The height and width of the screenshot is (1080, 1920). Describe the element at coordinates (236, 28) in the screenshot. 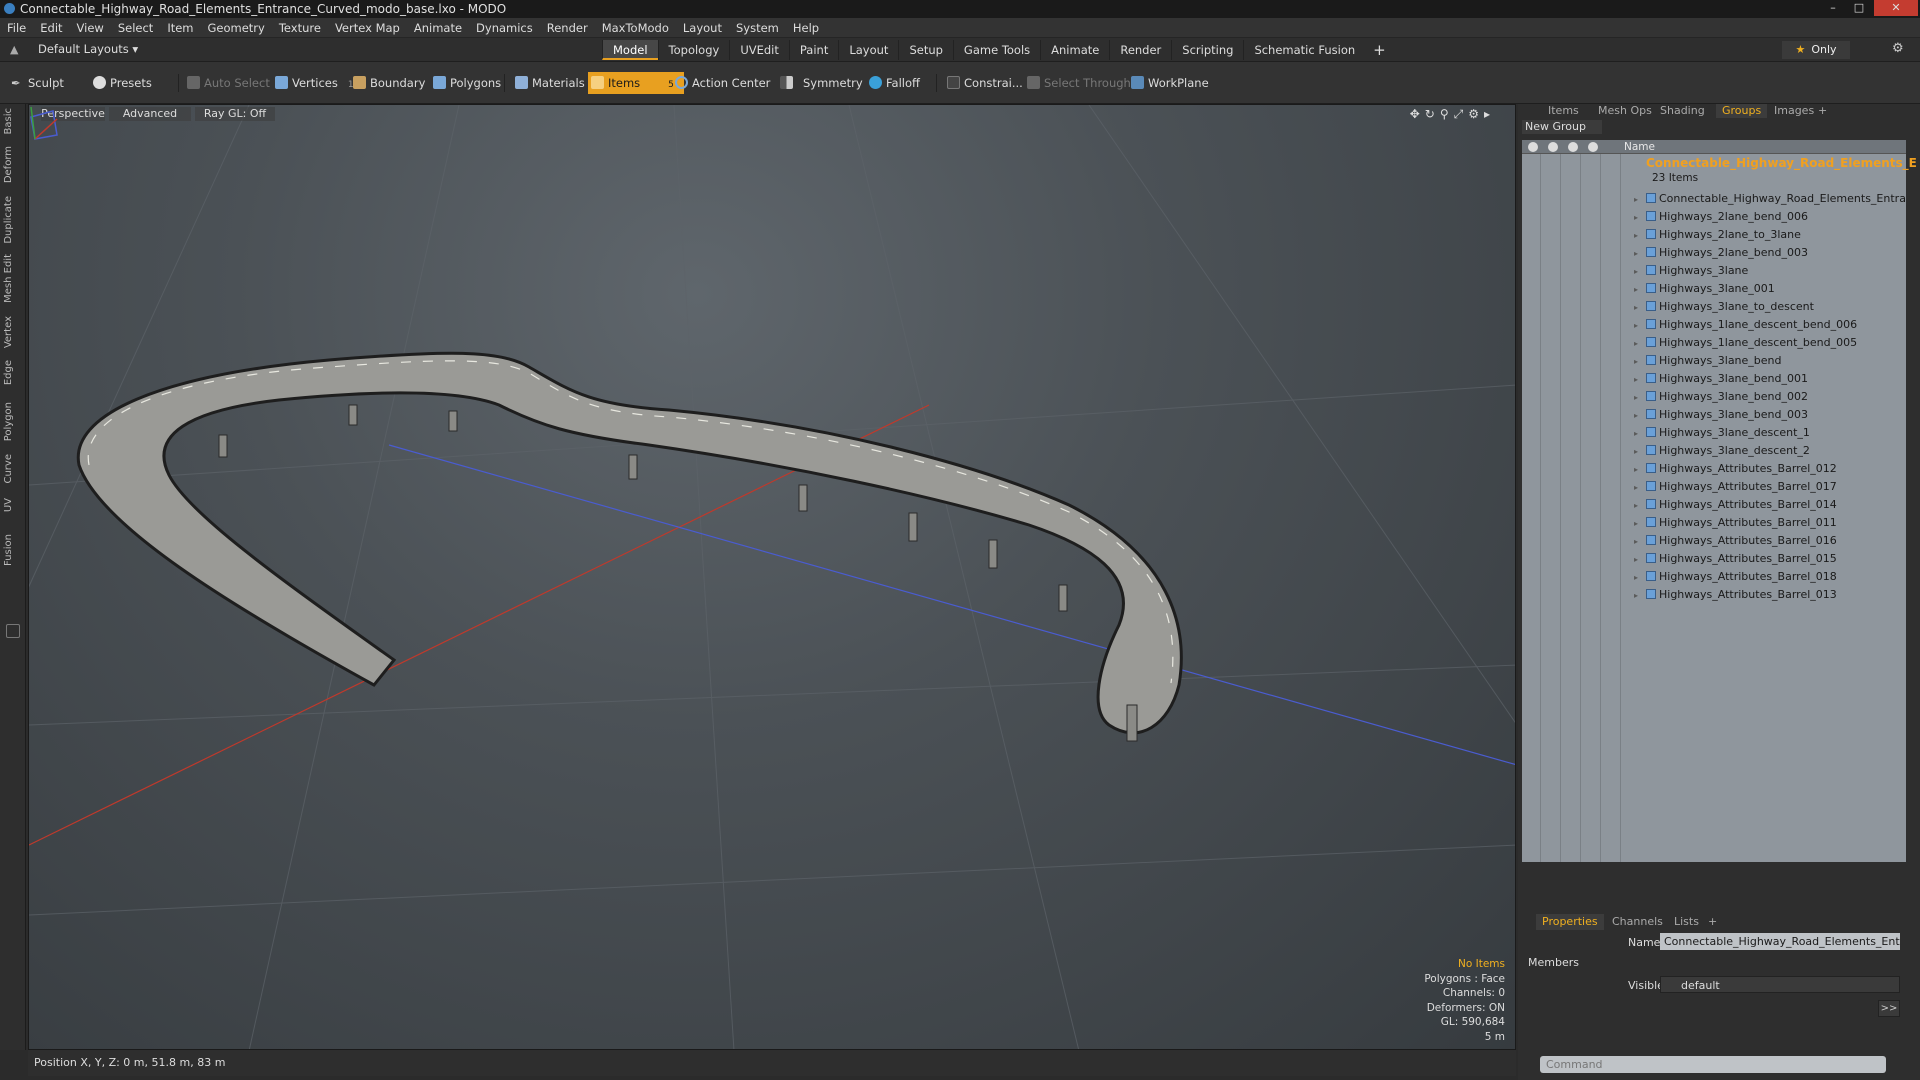

I see `menu-geometry: Geometry` at that location.